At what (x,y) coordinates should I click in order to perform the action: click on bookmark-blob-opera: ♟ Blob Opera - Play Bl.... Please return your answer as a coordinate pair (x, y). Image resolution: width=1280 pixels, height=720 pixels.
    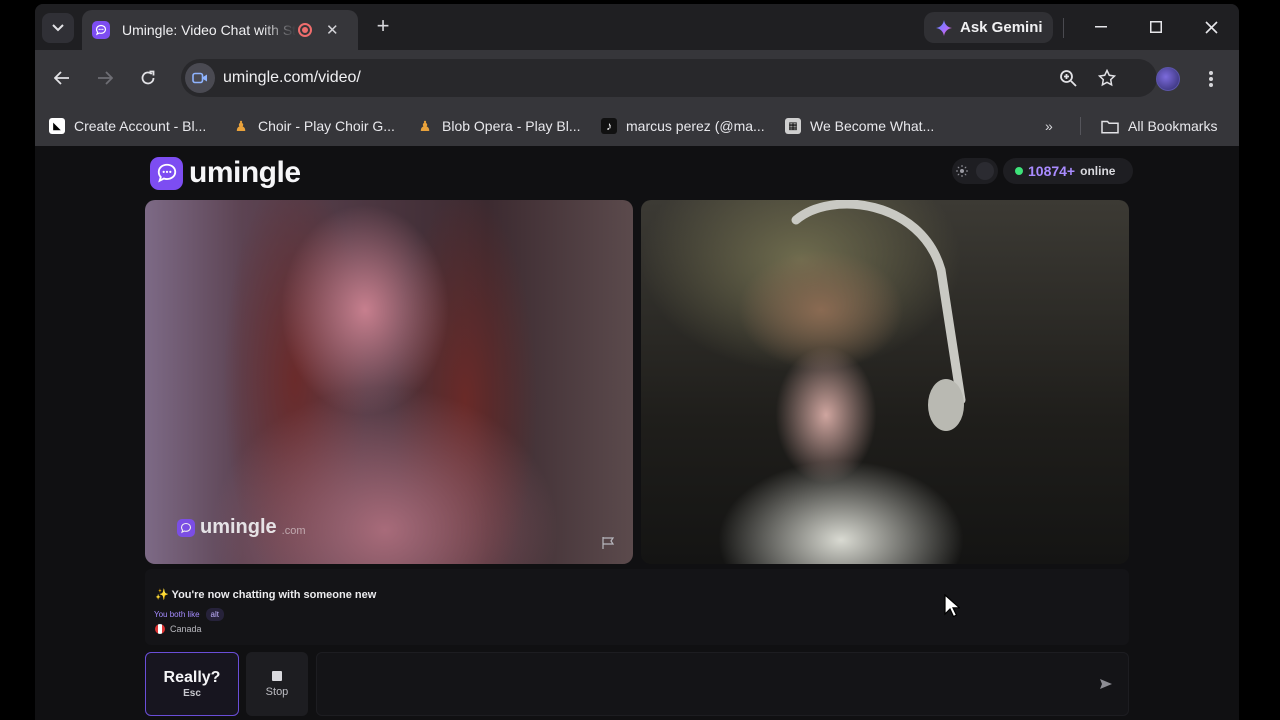
    Looking at the image, I should click on (499, 126).